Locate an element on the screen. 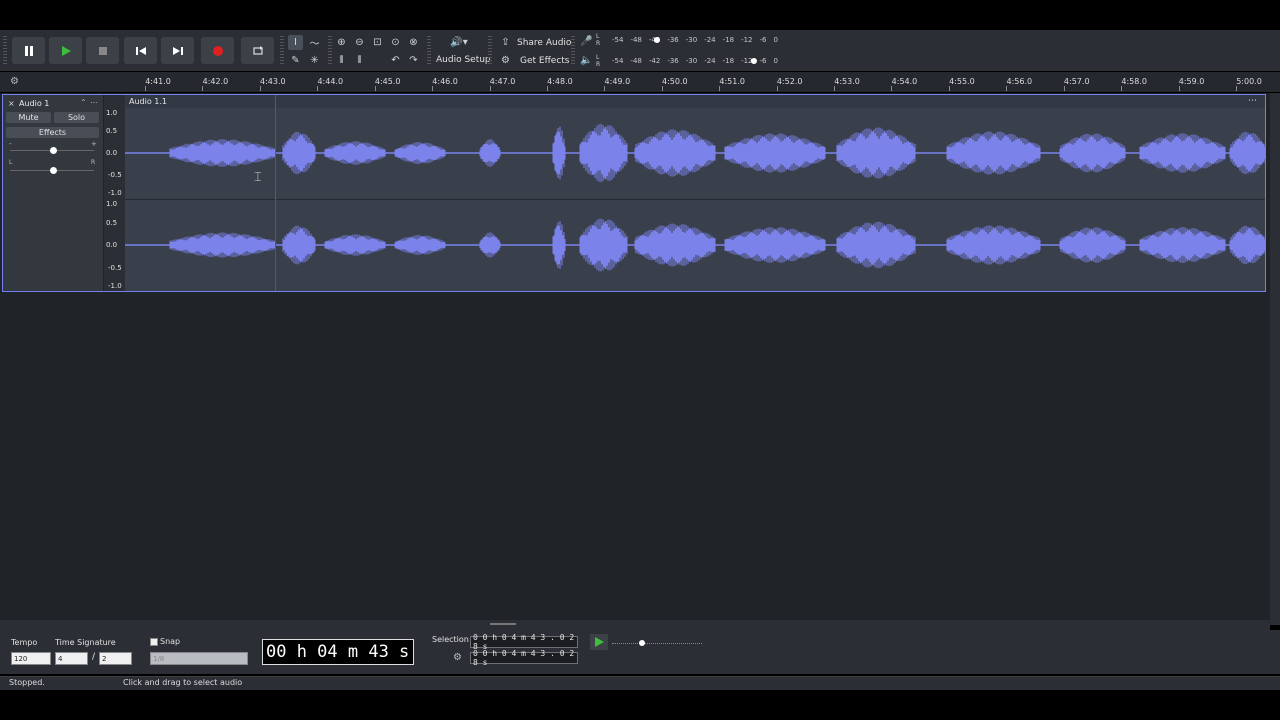  status-hint: Click and drag to select audio is located at coordinates (183, 682).